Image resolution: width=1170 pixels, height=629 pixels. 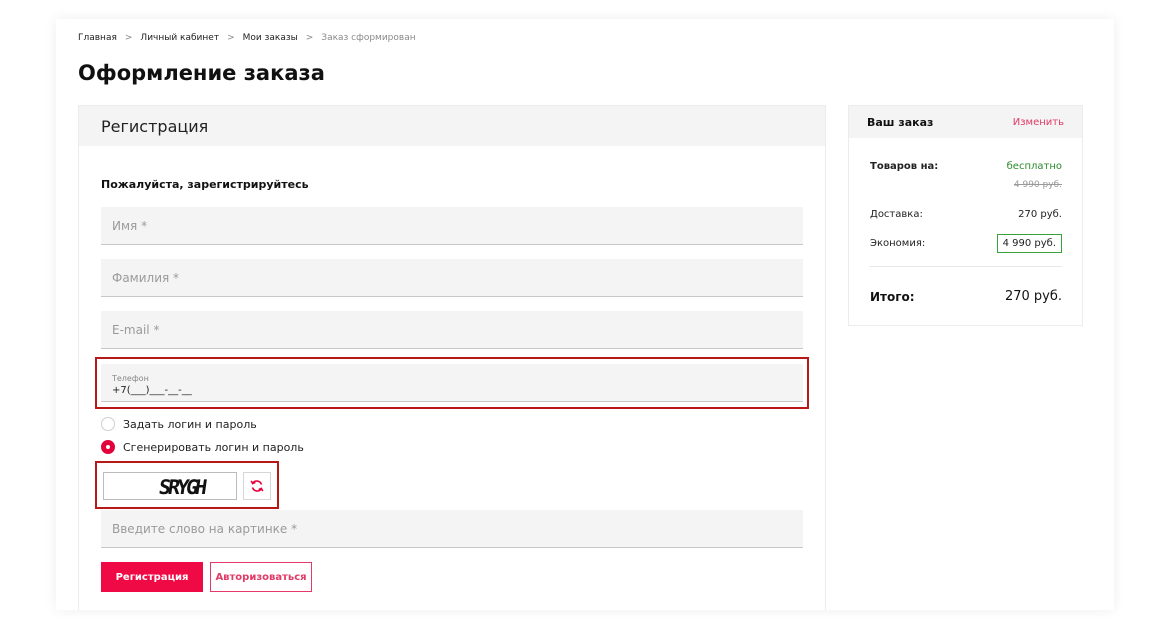 I want to click on radio-generate-login: Сгенерировать логин и пароль, so click(x=202, y=447).